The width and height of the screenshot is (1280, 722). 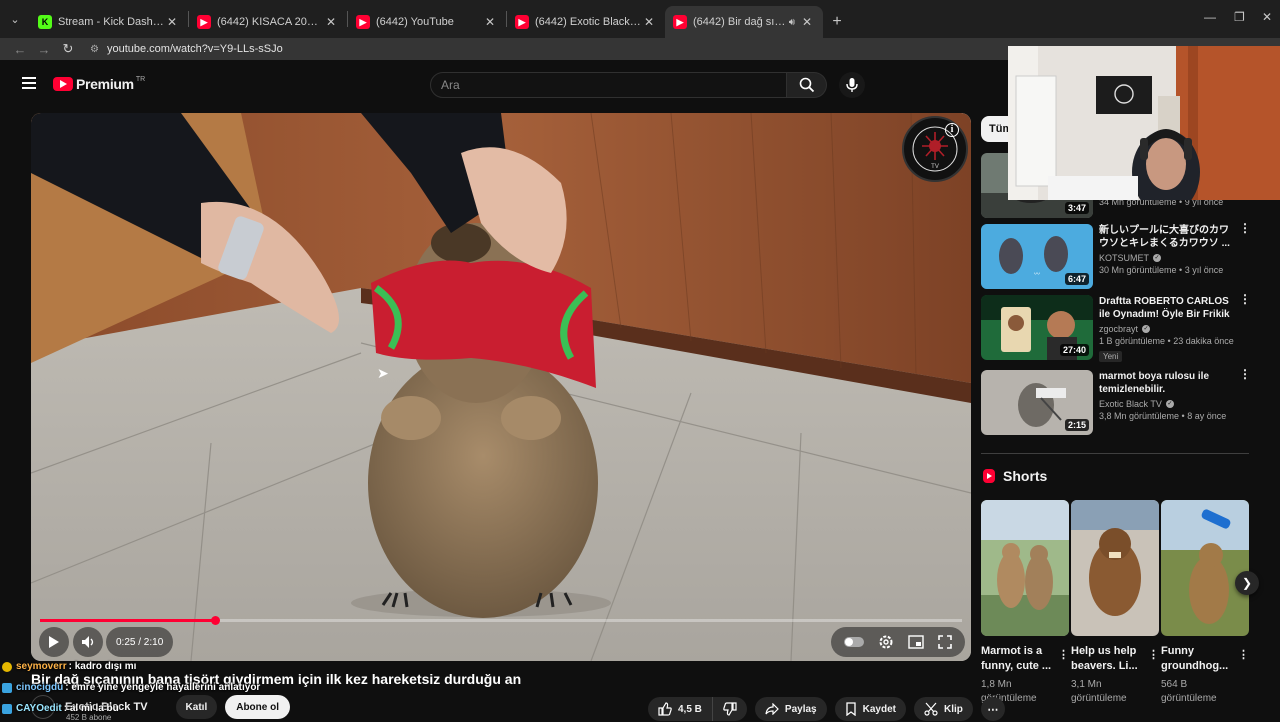 I want to click on volume-button, so click(x=88, y=642).